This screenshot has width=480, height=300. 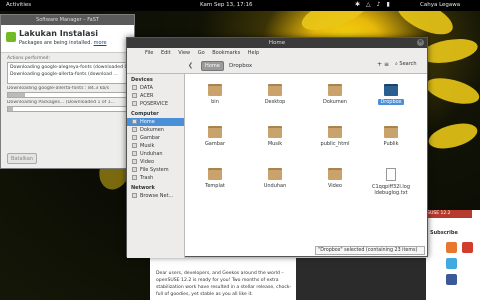 I want to click on file-item-gambar: Gambar, so click(x=215, y=136).